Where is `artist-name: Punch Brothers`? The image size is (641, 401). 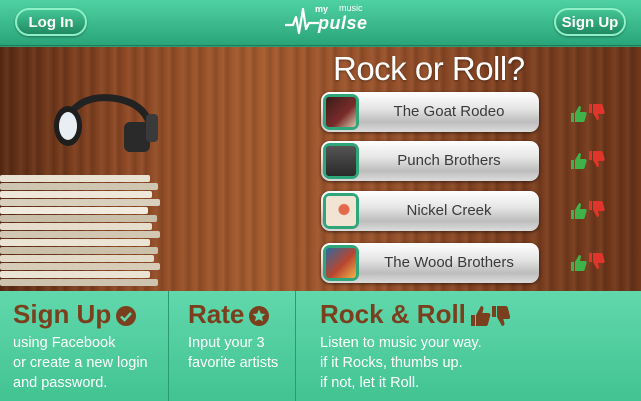
artist-name: Punch Brothers is located at coordinates (449, 160).